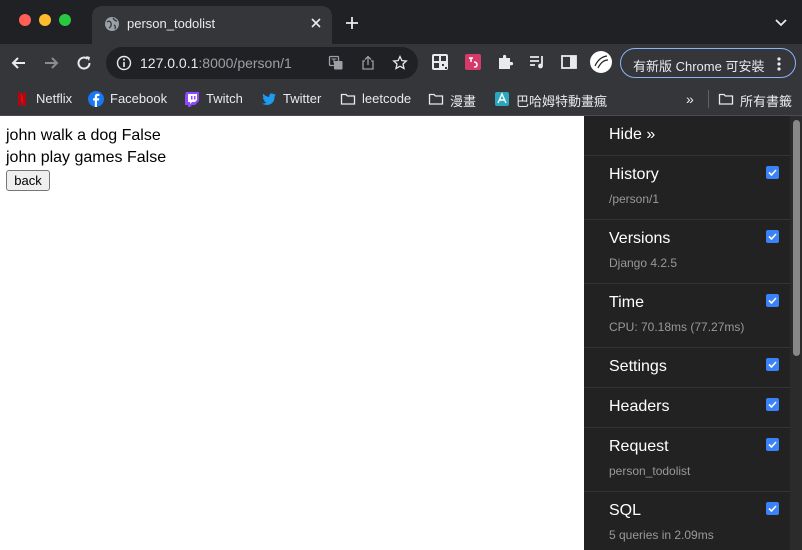  I want to click on dictionary-extension-icon, so click(473, 62).